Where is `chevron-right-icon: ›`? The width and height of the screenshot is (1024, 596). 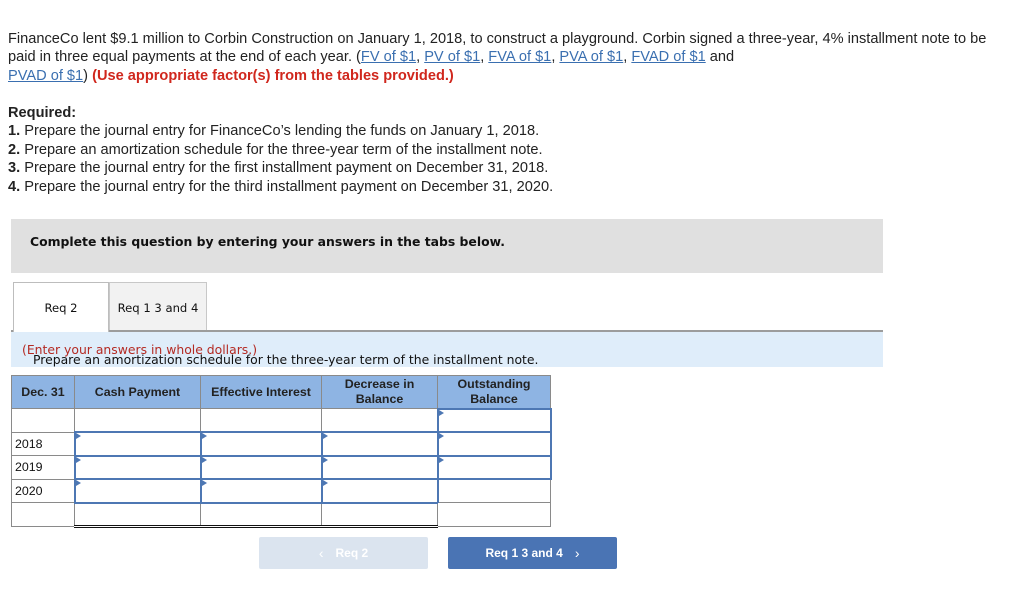
chevron-right-icon: › is located at coordinates (577, 553).